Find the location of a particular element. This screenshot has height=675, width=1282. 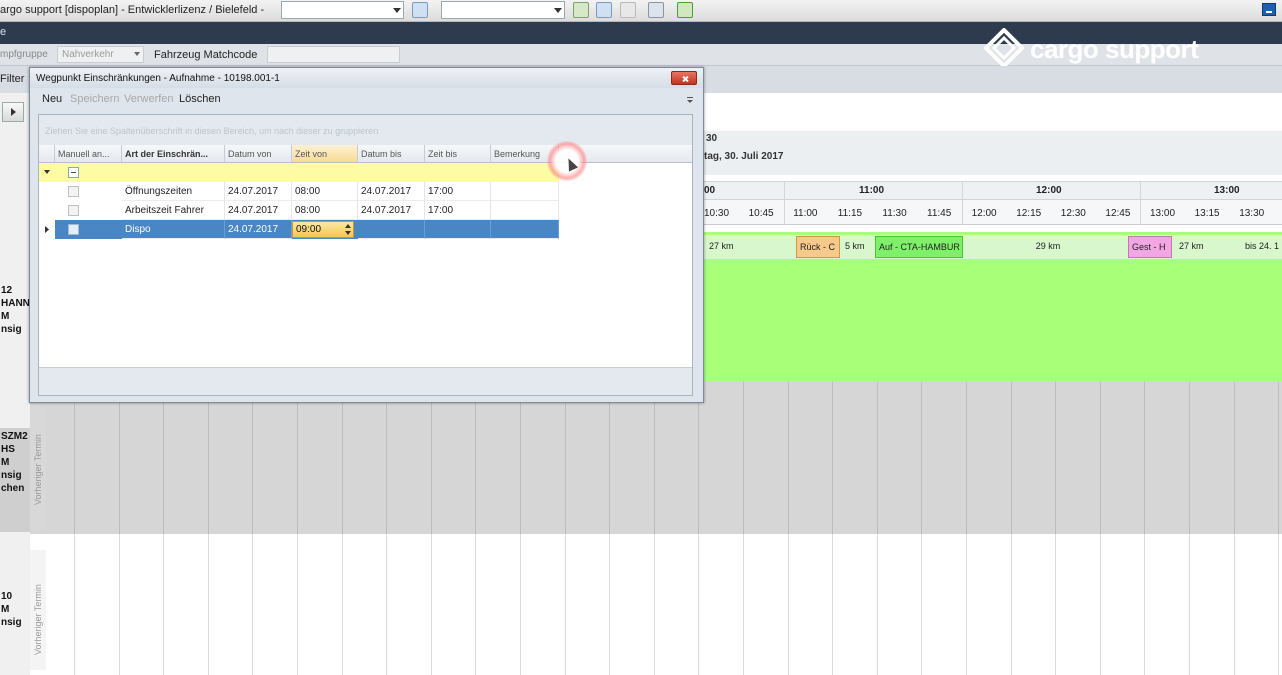

column-header-date-to: Datum bis is located at coordinates (391, 153).